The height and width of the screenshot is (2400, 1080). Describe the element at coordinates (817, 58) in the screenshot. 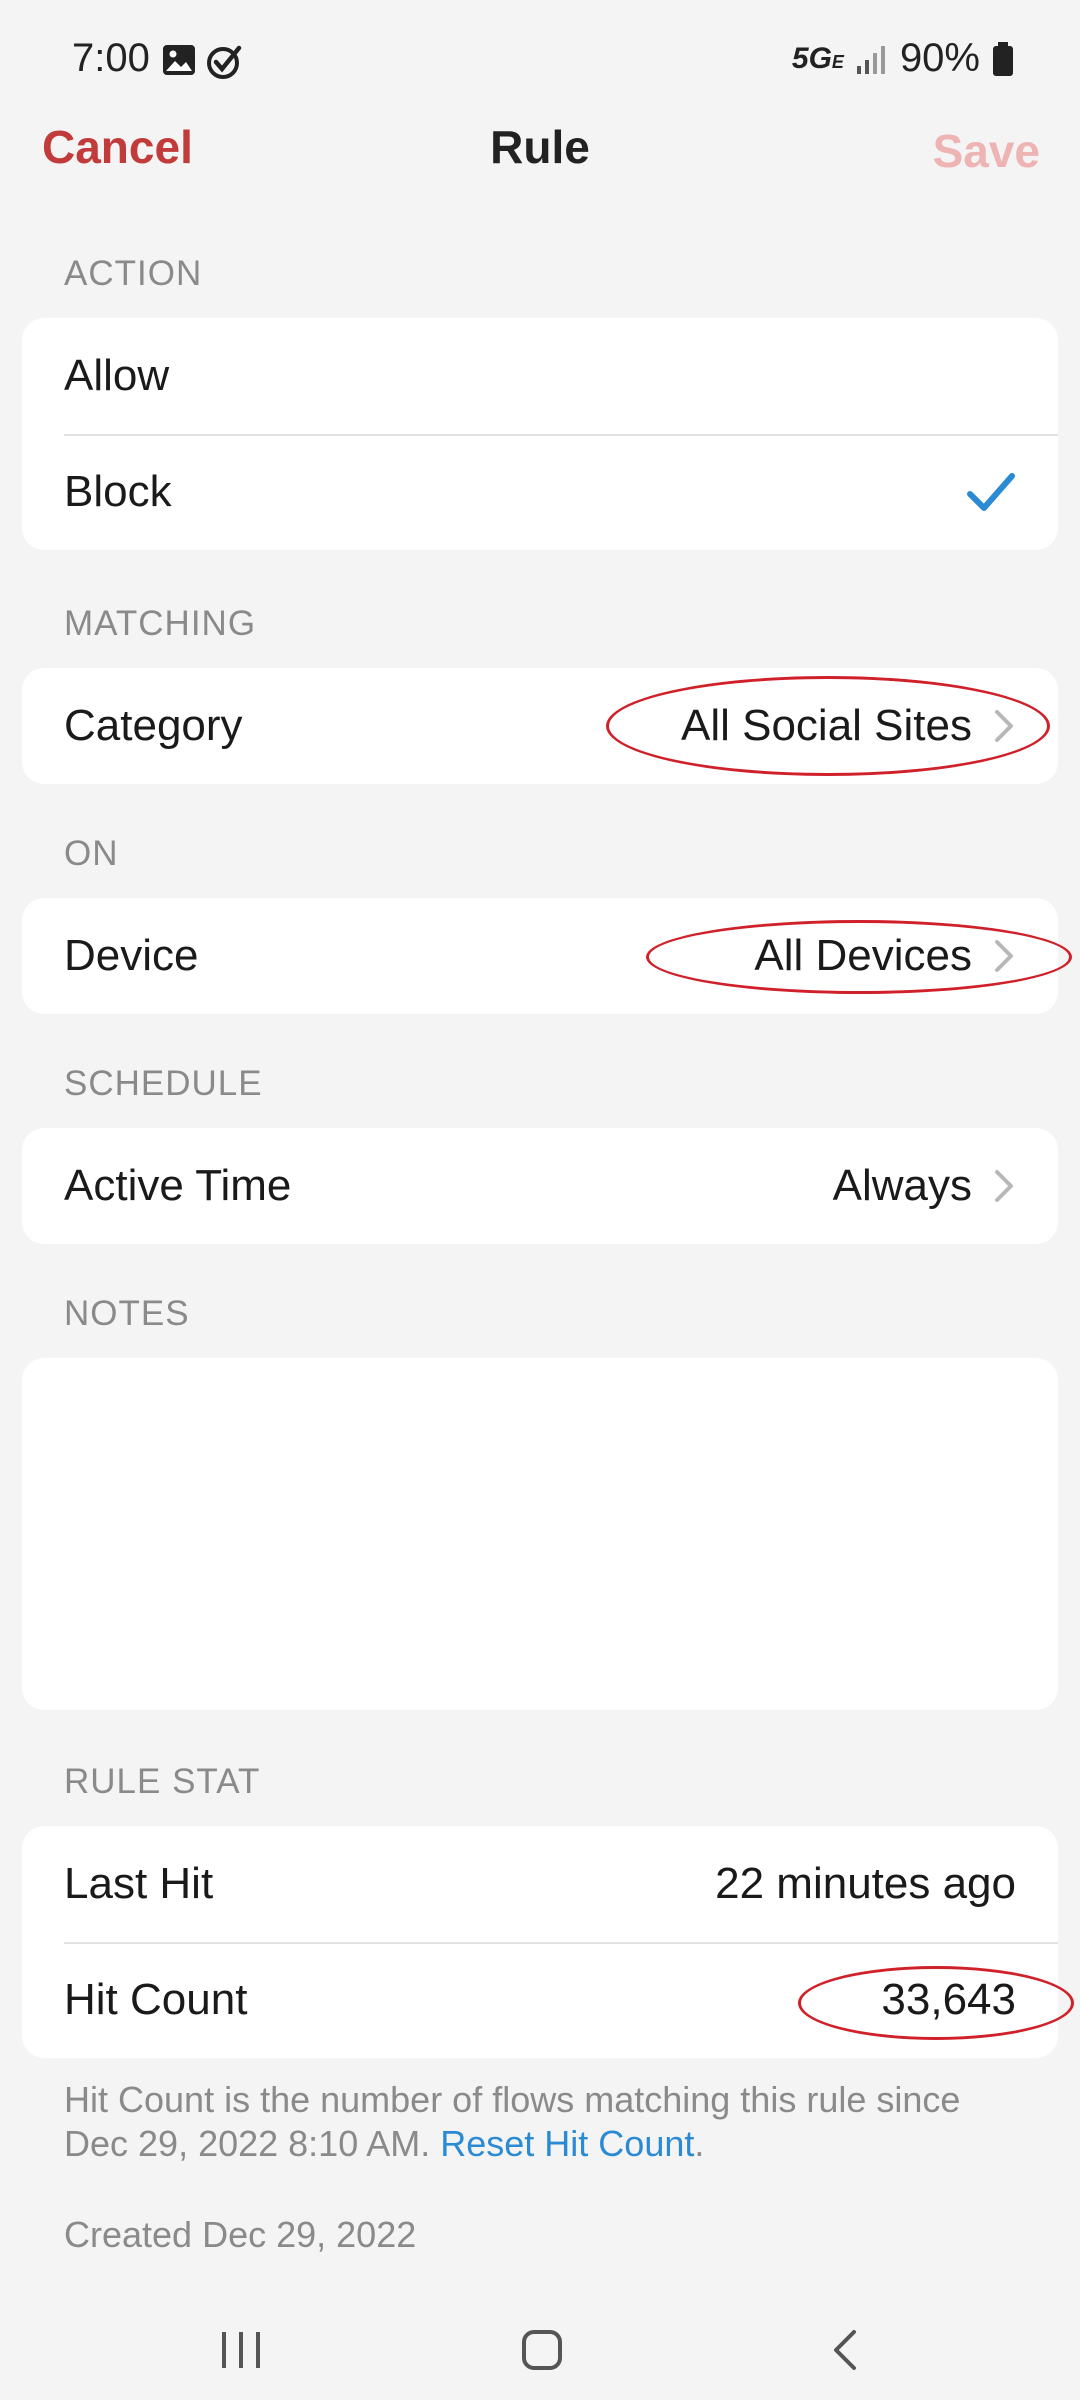

I see `network-indicator: 5GE` at that location.